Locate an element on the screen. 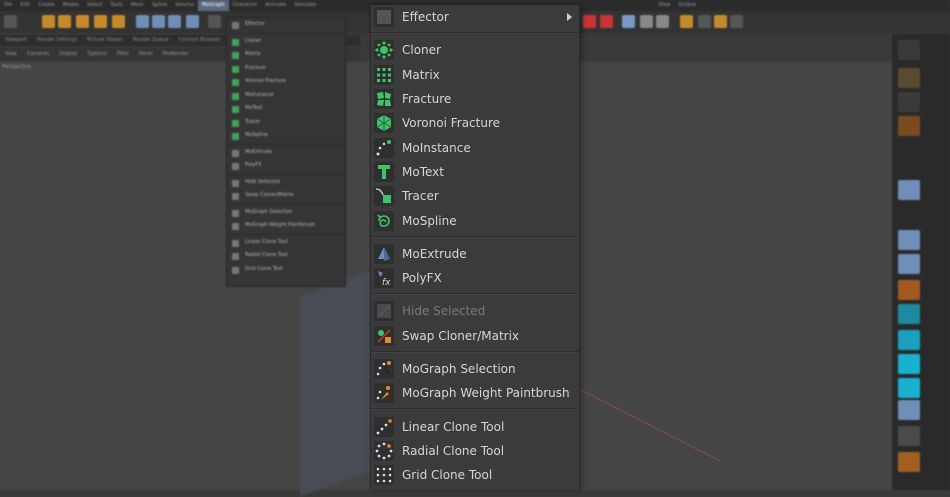 This screenshot has width=950, height=497. menu-item-tracer: Tracer is located at coordinates (475, 196).